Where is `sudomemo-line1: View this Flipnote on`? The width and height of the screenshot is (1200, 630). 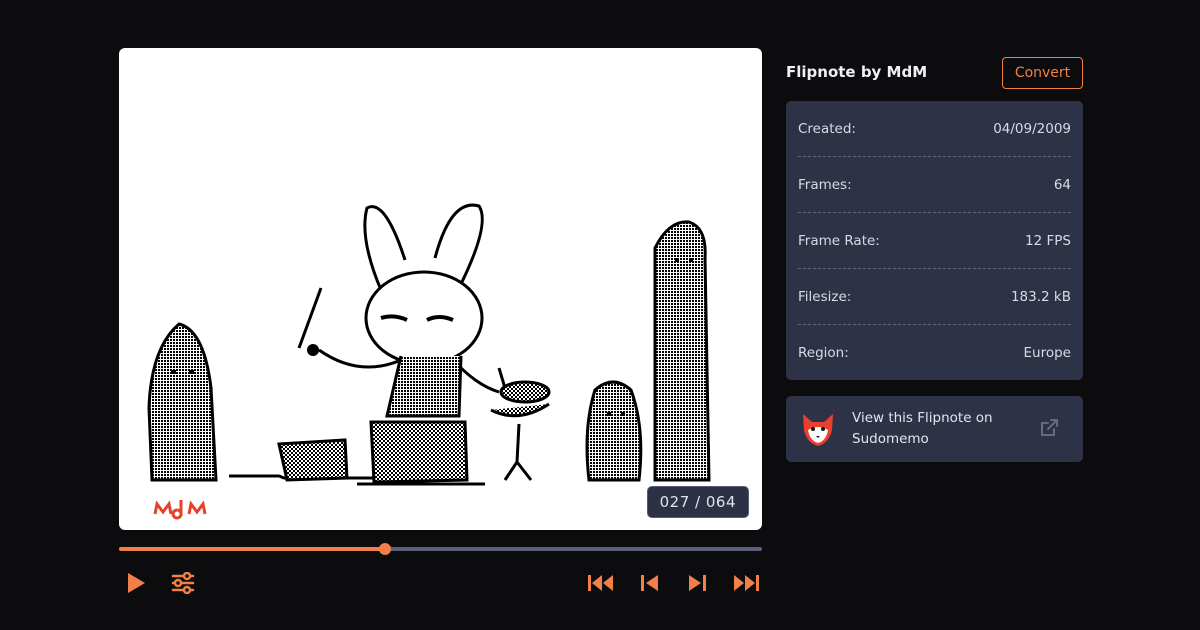
sudomemo-line1: View this Flipnote on is located at coordinates (922, 418).